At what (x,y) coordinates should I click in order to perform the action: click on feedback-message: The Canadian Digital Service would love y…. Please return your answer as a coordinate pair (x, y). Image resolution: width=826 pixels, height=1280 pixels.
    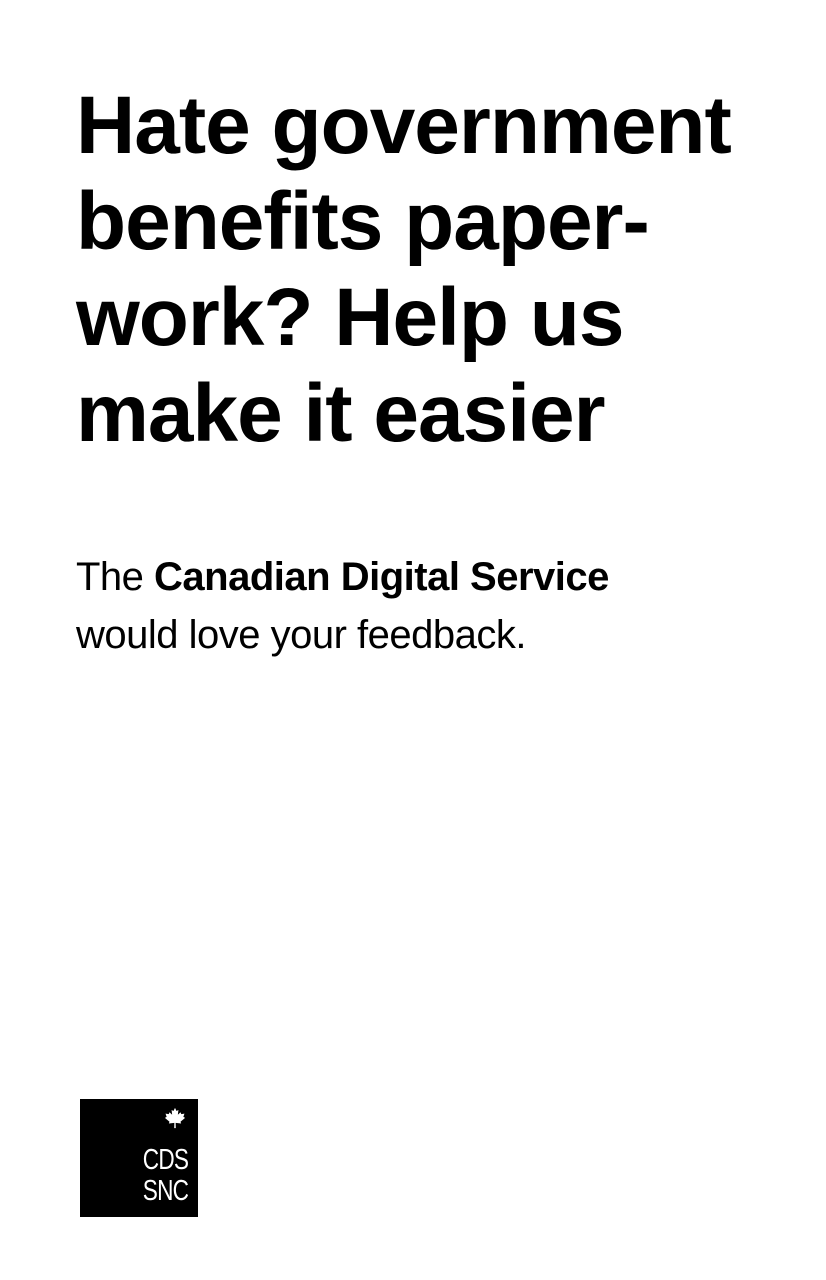
    Looking at the image, I should click on (426, 606).